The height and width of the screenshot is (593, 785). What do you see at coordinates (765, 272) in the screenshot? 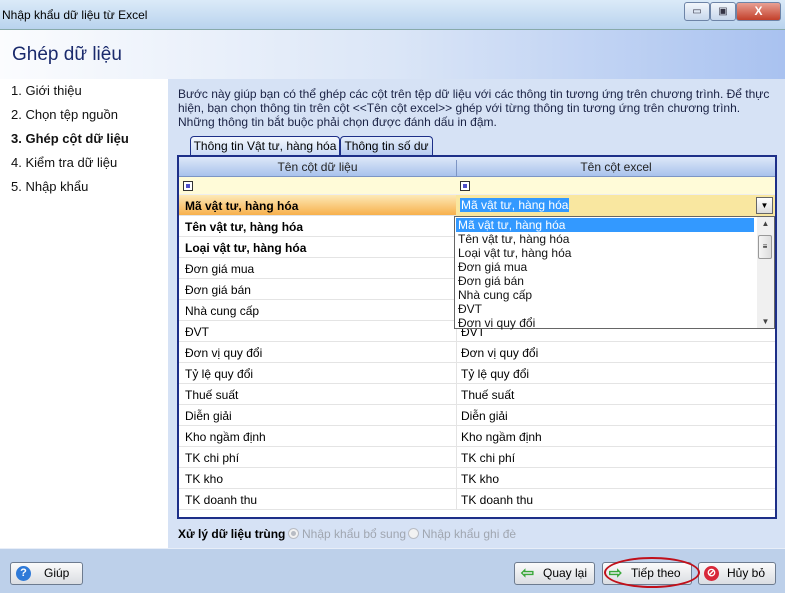
I see `dropdown-scrollbar: ▲ ≡ ▼` at bounding box center [765, 272].